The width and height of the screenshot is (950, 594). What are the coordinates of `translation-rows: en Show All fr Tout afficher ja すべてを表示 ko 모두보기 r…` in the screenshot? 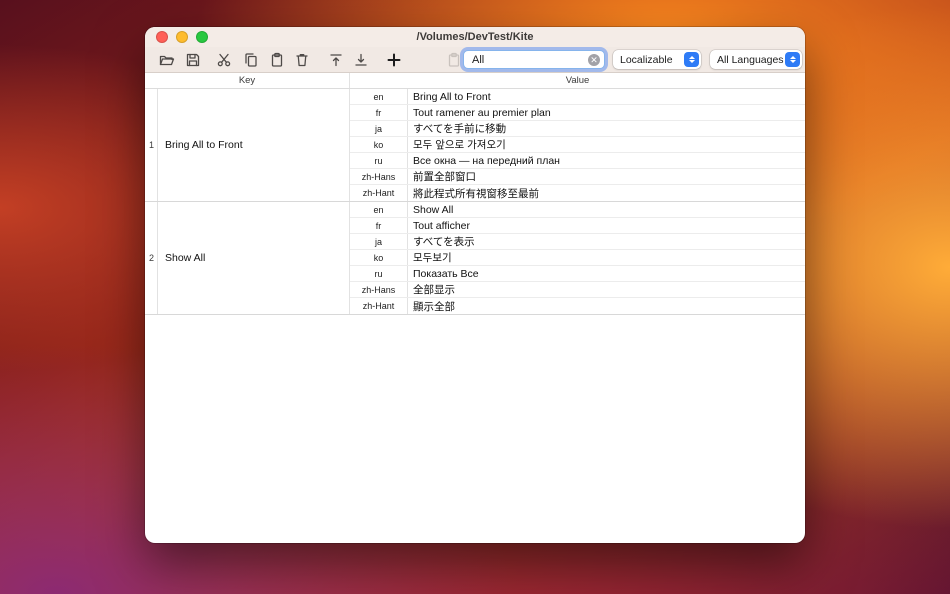 It's located at (577, 258).